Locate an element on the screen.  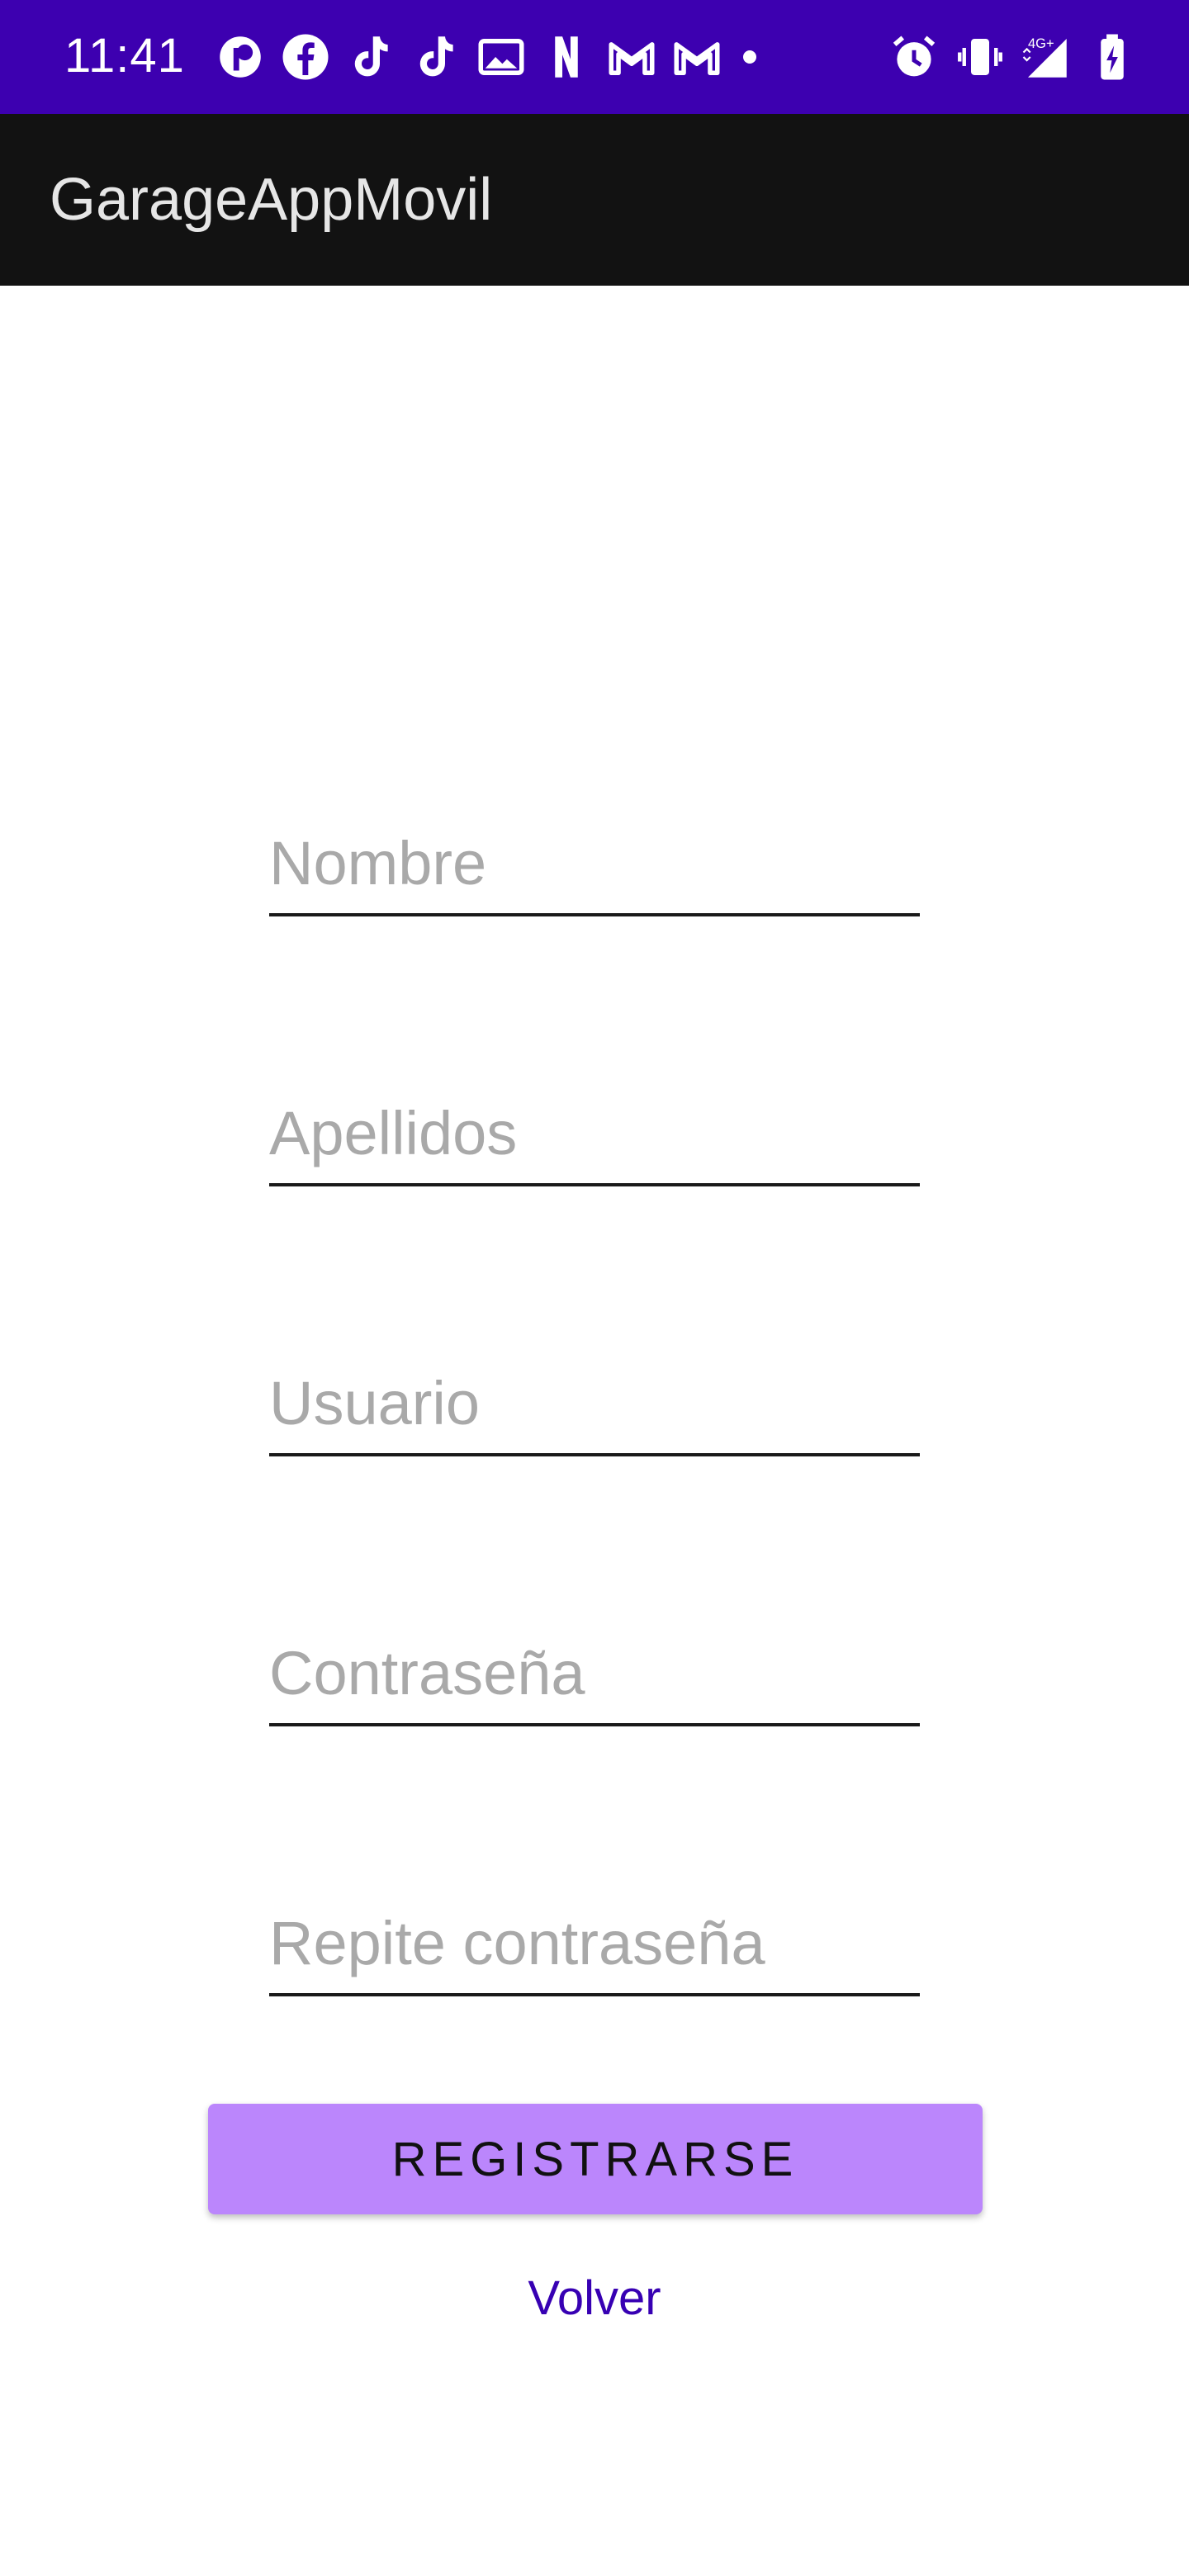
svg-text: 4G+ is located at coordinates (1041, 43).